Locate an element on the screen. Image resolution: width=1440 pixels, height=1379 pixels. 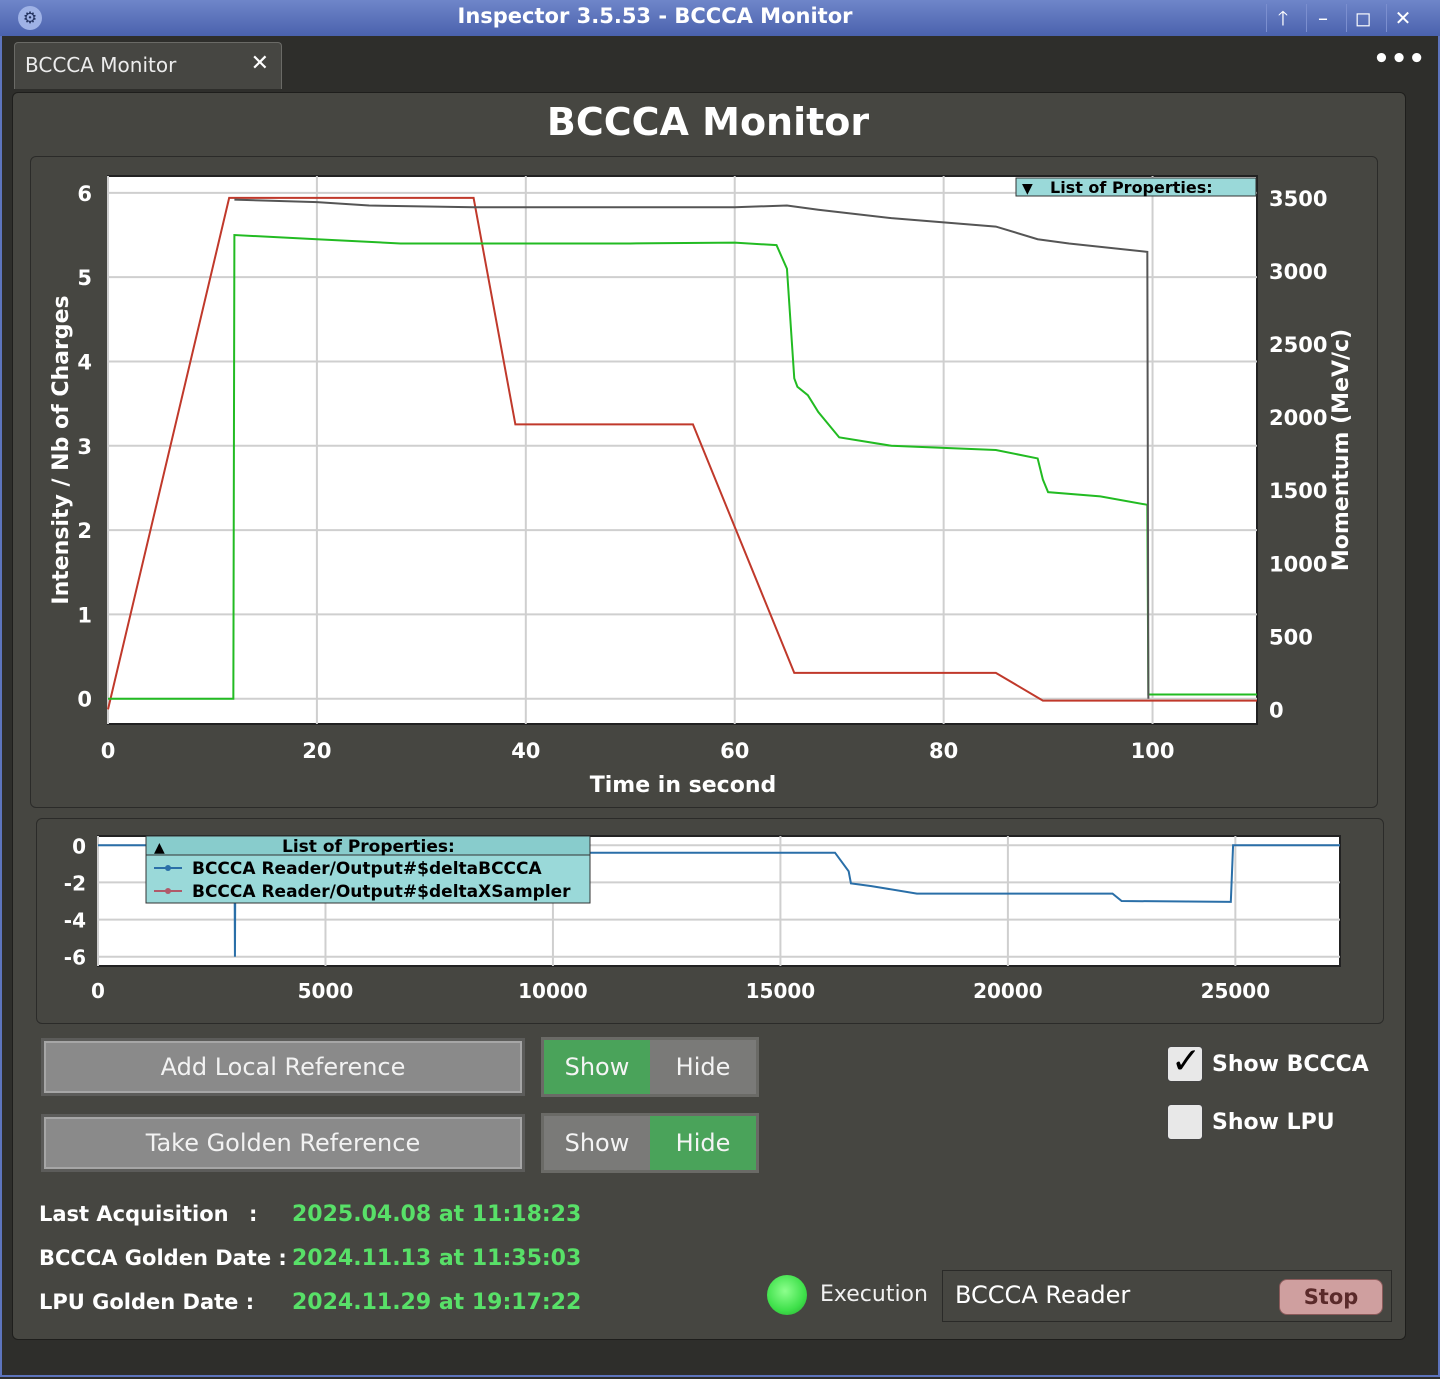
lpu-golden-date-label: LPU Golden Date : is located at coordinates (147, 1302).